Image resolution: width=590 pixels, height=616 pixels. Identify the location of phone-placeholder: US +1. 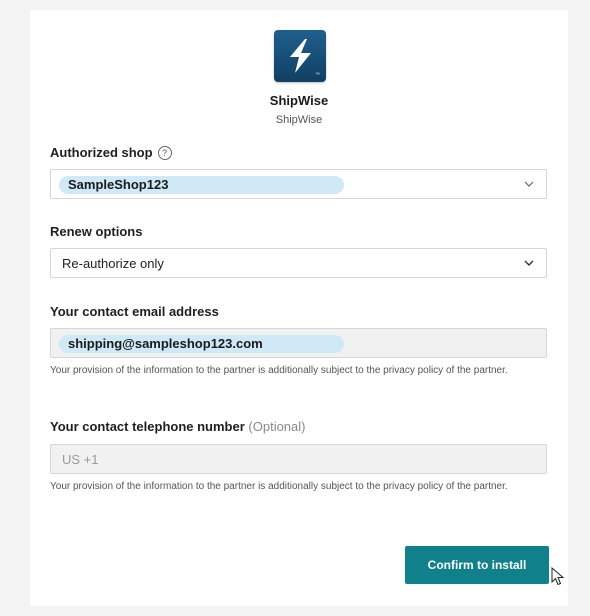
(80, 459).